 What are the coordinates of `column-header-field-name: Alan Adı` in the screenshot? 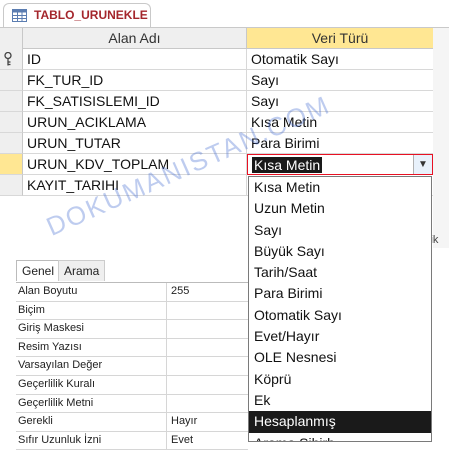 It's located at (135, 38).